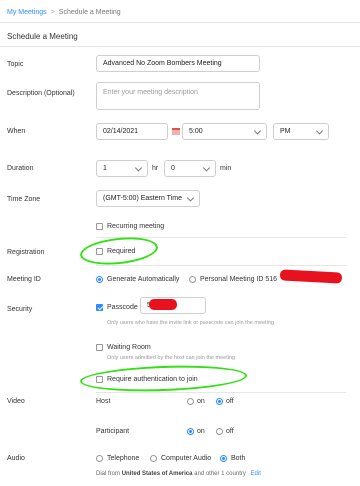 This screenshot has width=360, height=486. What do you see at coordinates (20, 168) in the screenshot?
I see `duration-label: Duration` at bounding box center [20, 168].